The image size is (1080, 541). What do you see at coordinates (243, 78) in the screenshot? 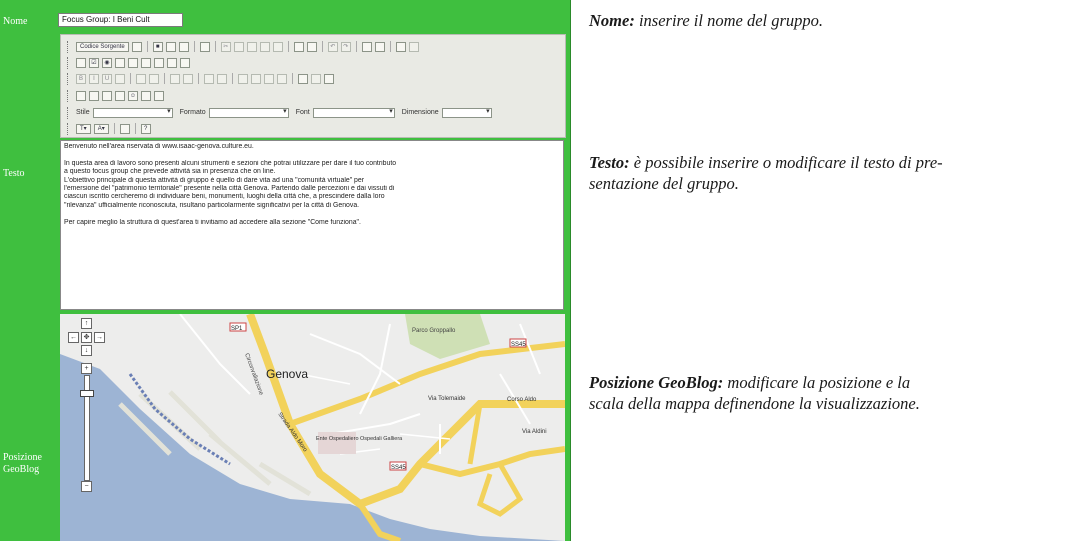
I see `align-left-icon` at bounding box center [243, 78].